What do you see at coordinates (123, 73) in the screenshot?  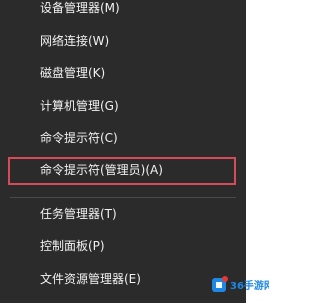 I see `menu-item-disk-management: 磁盘管理(K)` at bounding box center [123, 73].